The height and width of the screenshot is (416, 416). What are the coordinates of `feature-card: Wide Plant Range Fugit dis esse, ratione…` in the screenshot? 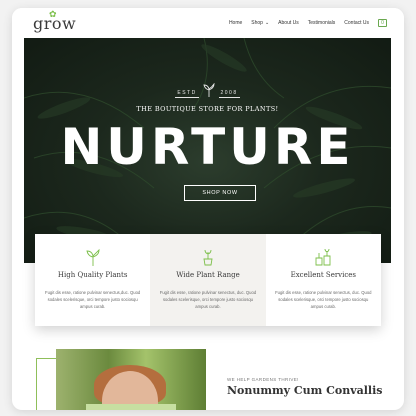 It's located at (208, 280).